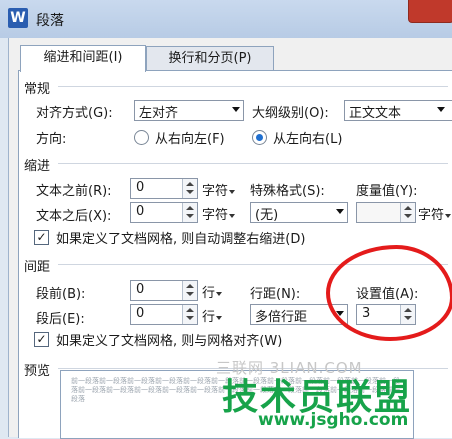 The image size is (452, 439). I want to click on section-indent-heading: 缩进, so click(37, 166).